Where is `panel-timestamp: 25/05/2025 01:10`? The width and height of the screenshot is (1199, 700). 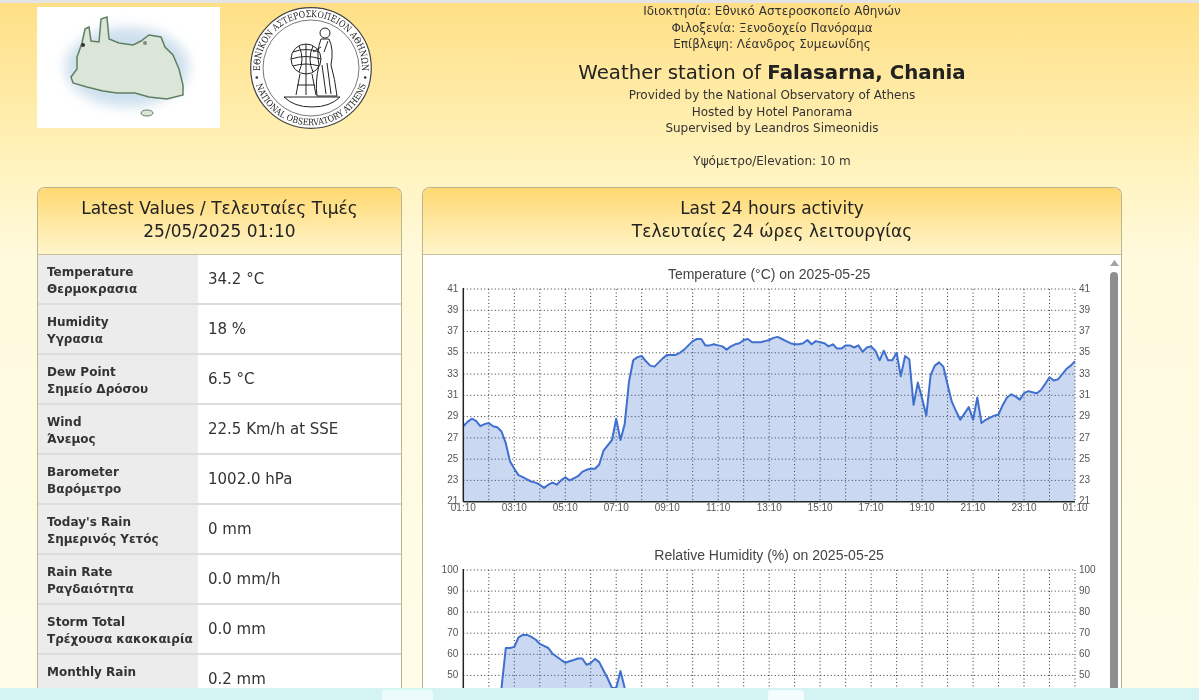
panel-timestamp: 25/05/2025 01:10 is located at coordinates (219, 231).